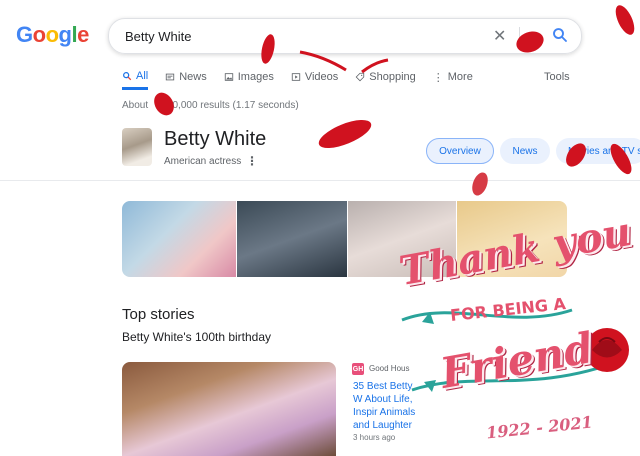 The image size is (640, 456). I want to click on image-icon, so click(228, 77).